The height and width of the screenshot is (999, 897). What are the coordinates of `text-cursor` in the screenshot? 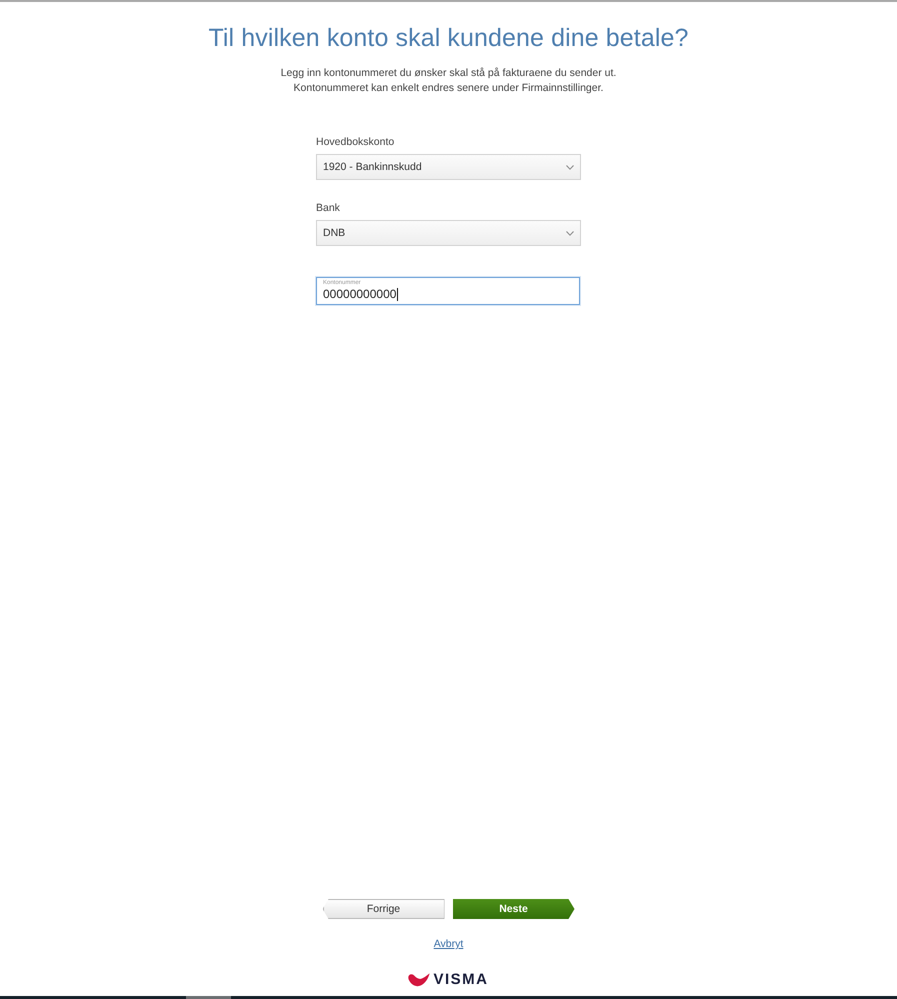 It's located at (397, 294).